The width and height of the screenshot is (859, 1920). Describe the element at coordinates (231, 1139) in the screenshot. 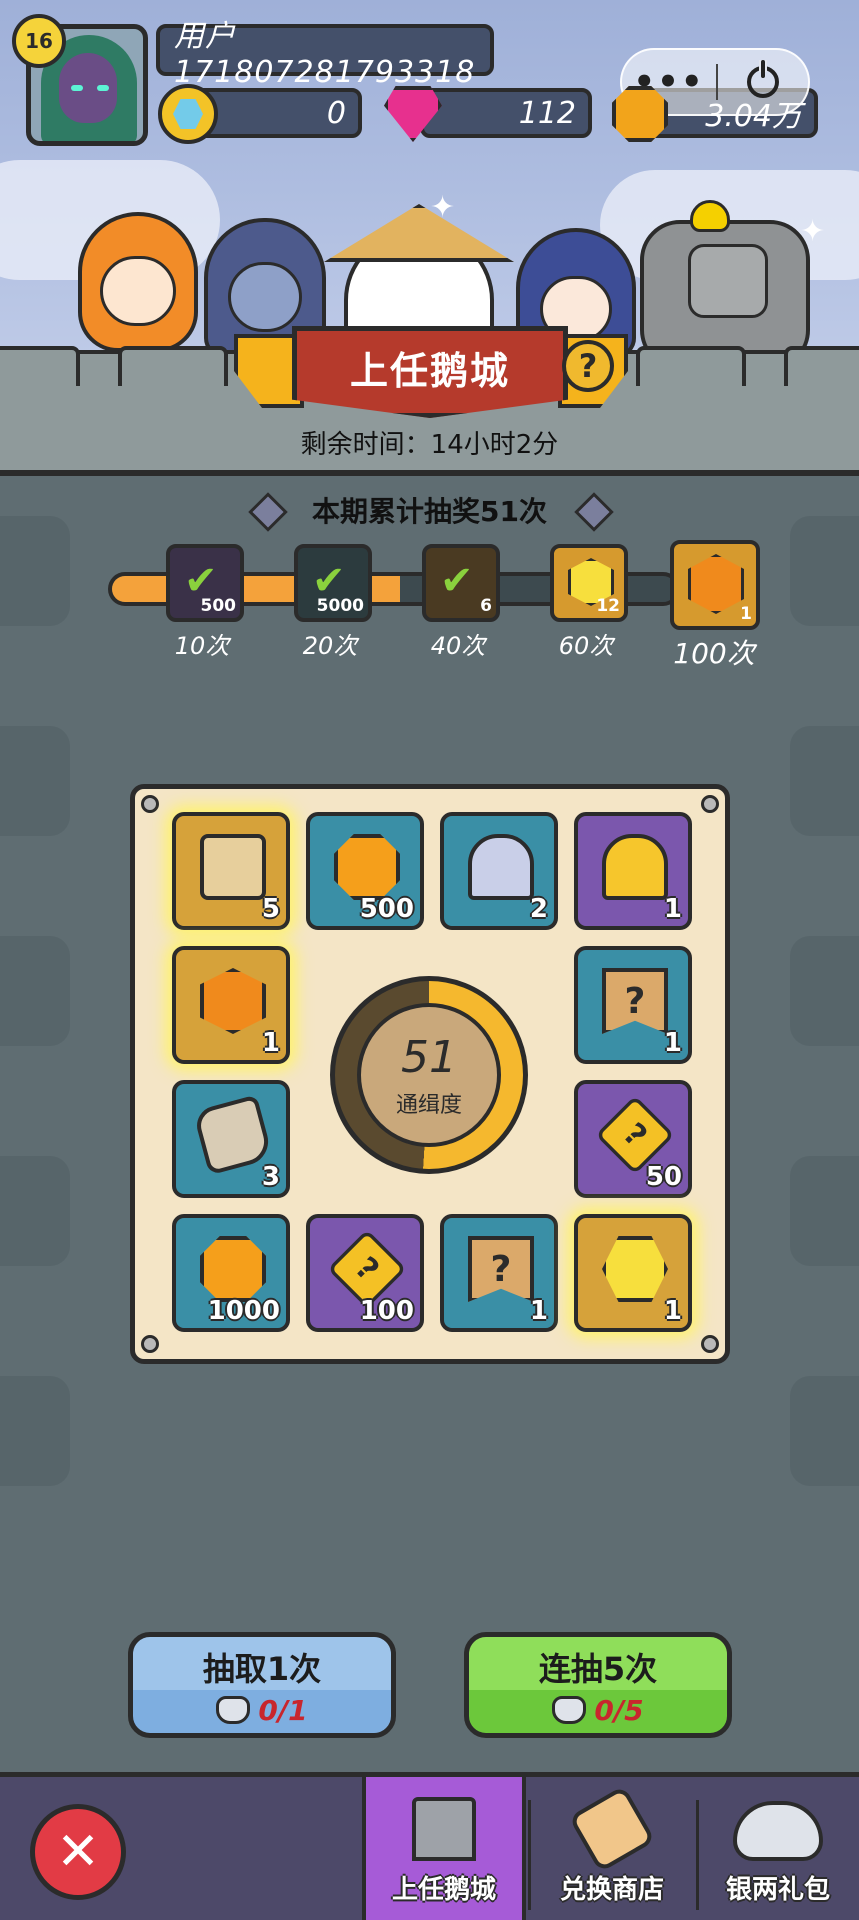

I see `prize-cell-6: 3` at that location.